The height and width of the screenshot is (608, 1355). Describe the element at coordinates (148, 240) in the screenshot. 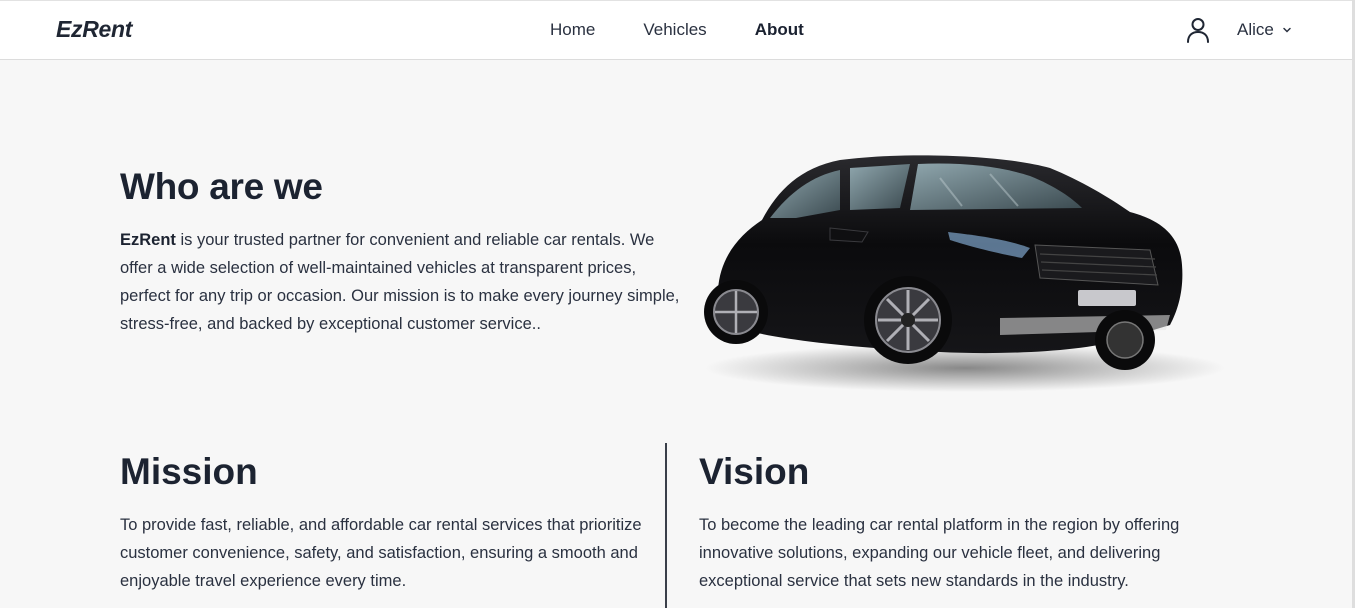

I see `about-brand-name: EzRent` at that location.